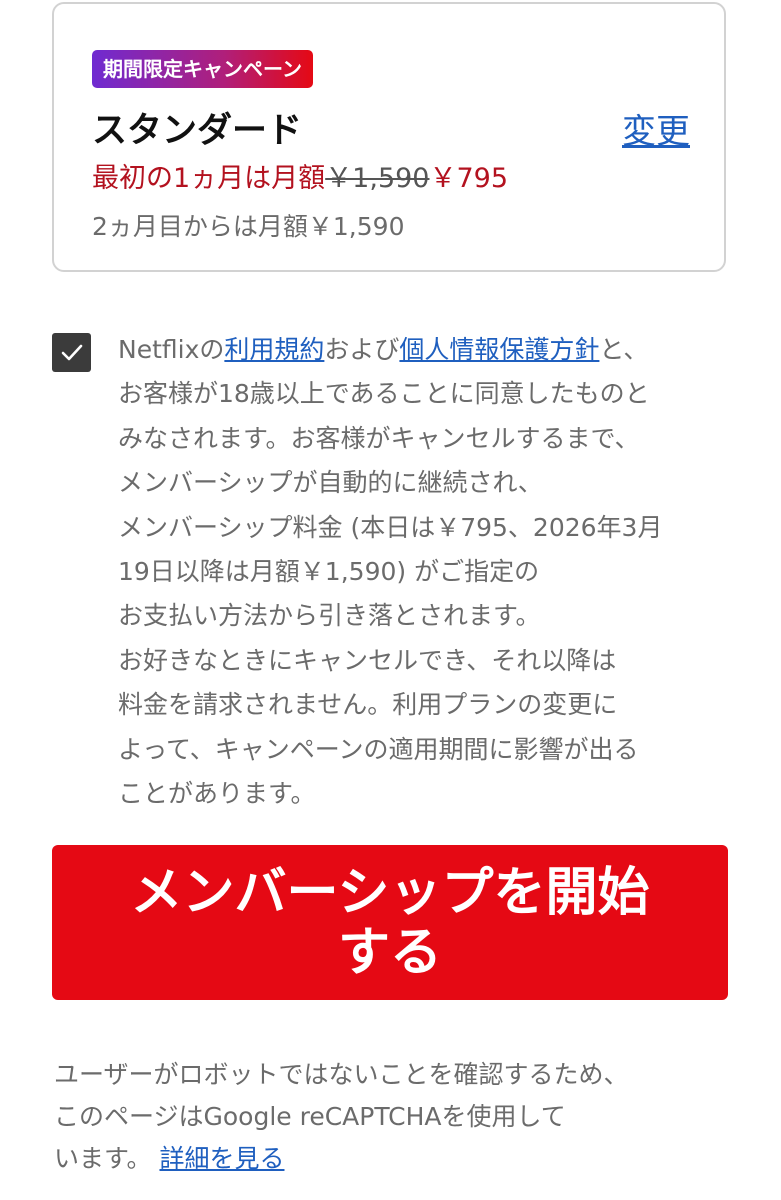 The image size is (781, 1200). I want to click on start-membership-label-line1: メンバーシップを開始, so click(390, 892).